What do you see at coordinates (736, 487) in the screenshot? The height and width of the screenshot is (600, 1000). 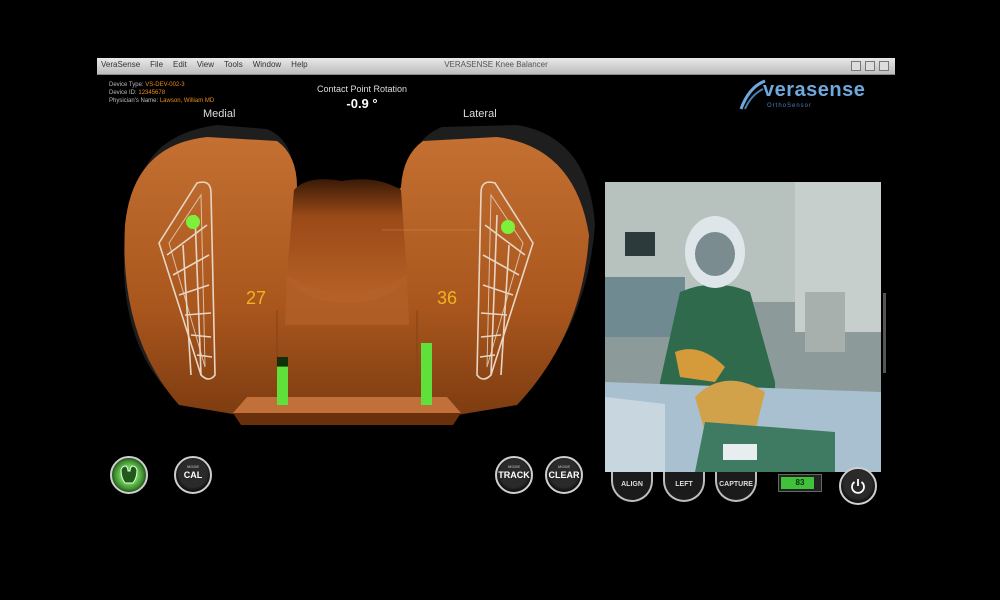 I see `capture-button: CAPTURE` at bounding box center [736, 487].